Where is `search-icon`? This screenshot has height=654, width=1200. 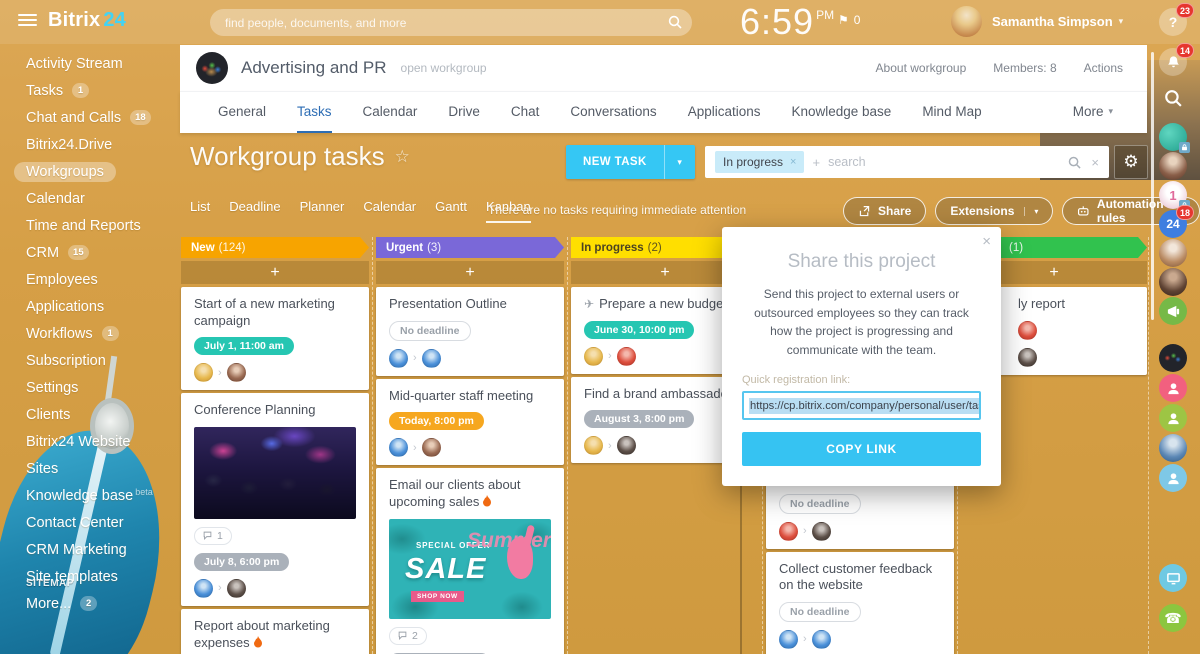
search-icon is located at coordinates (675, 24).